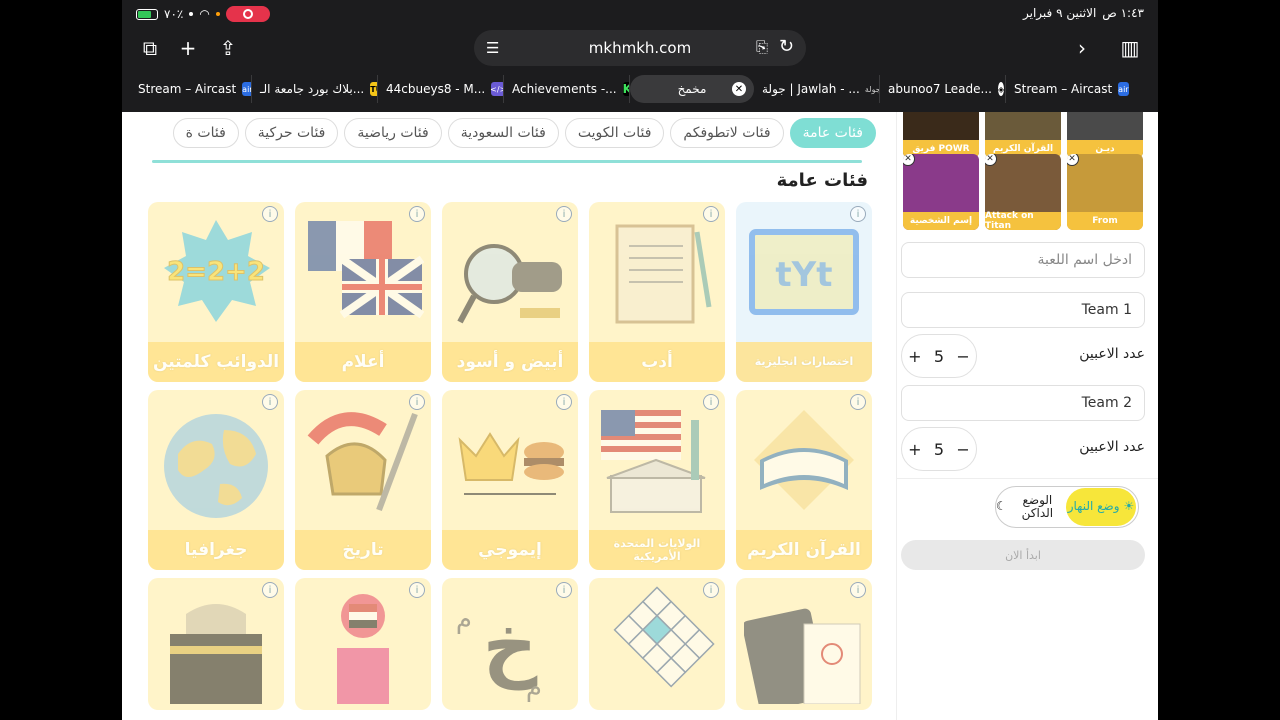  Describe the element at coordinates (1105, 135) in the screenshot. I see `selected-category: ديـن` at that location.